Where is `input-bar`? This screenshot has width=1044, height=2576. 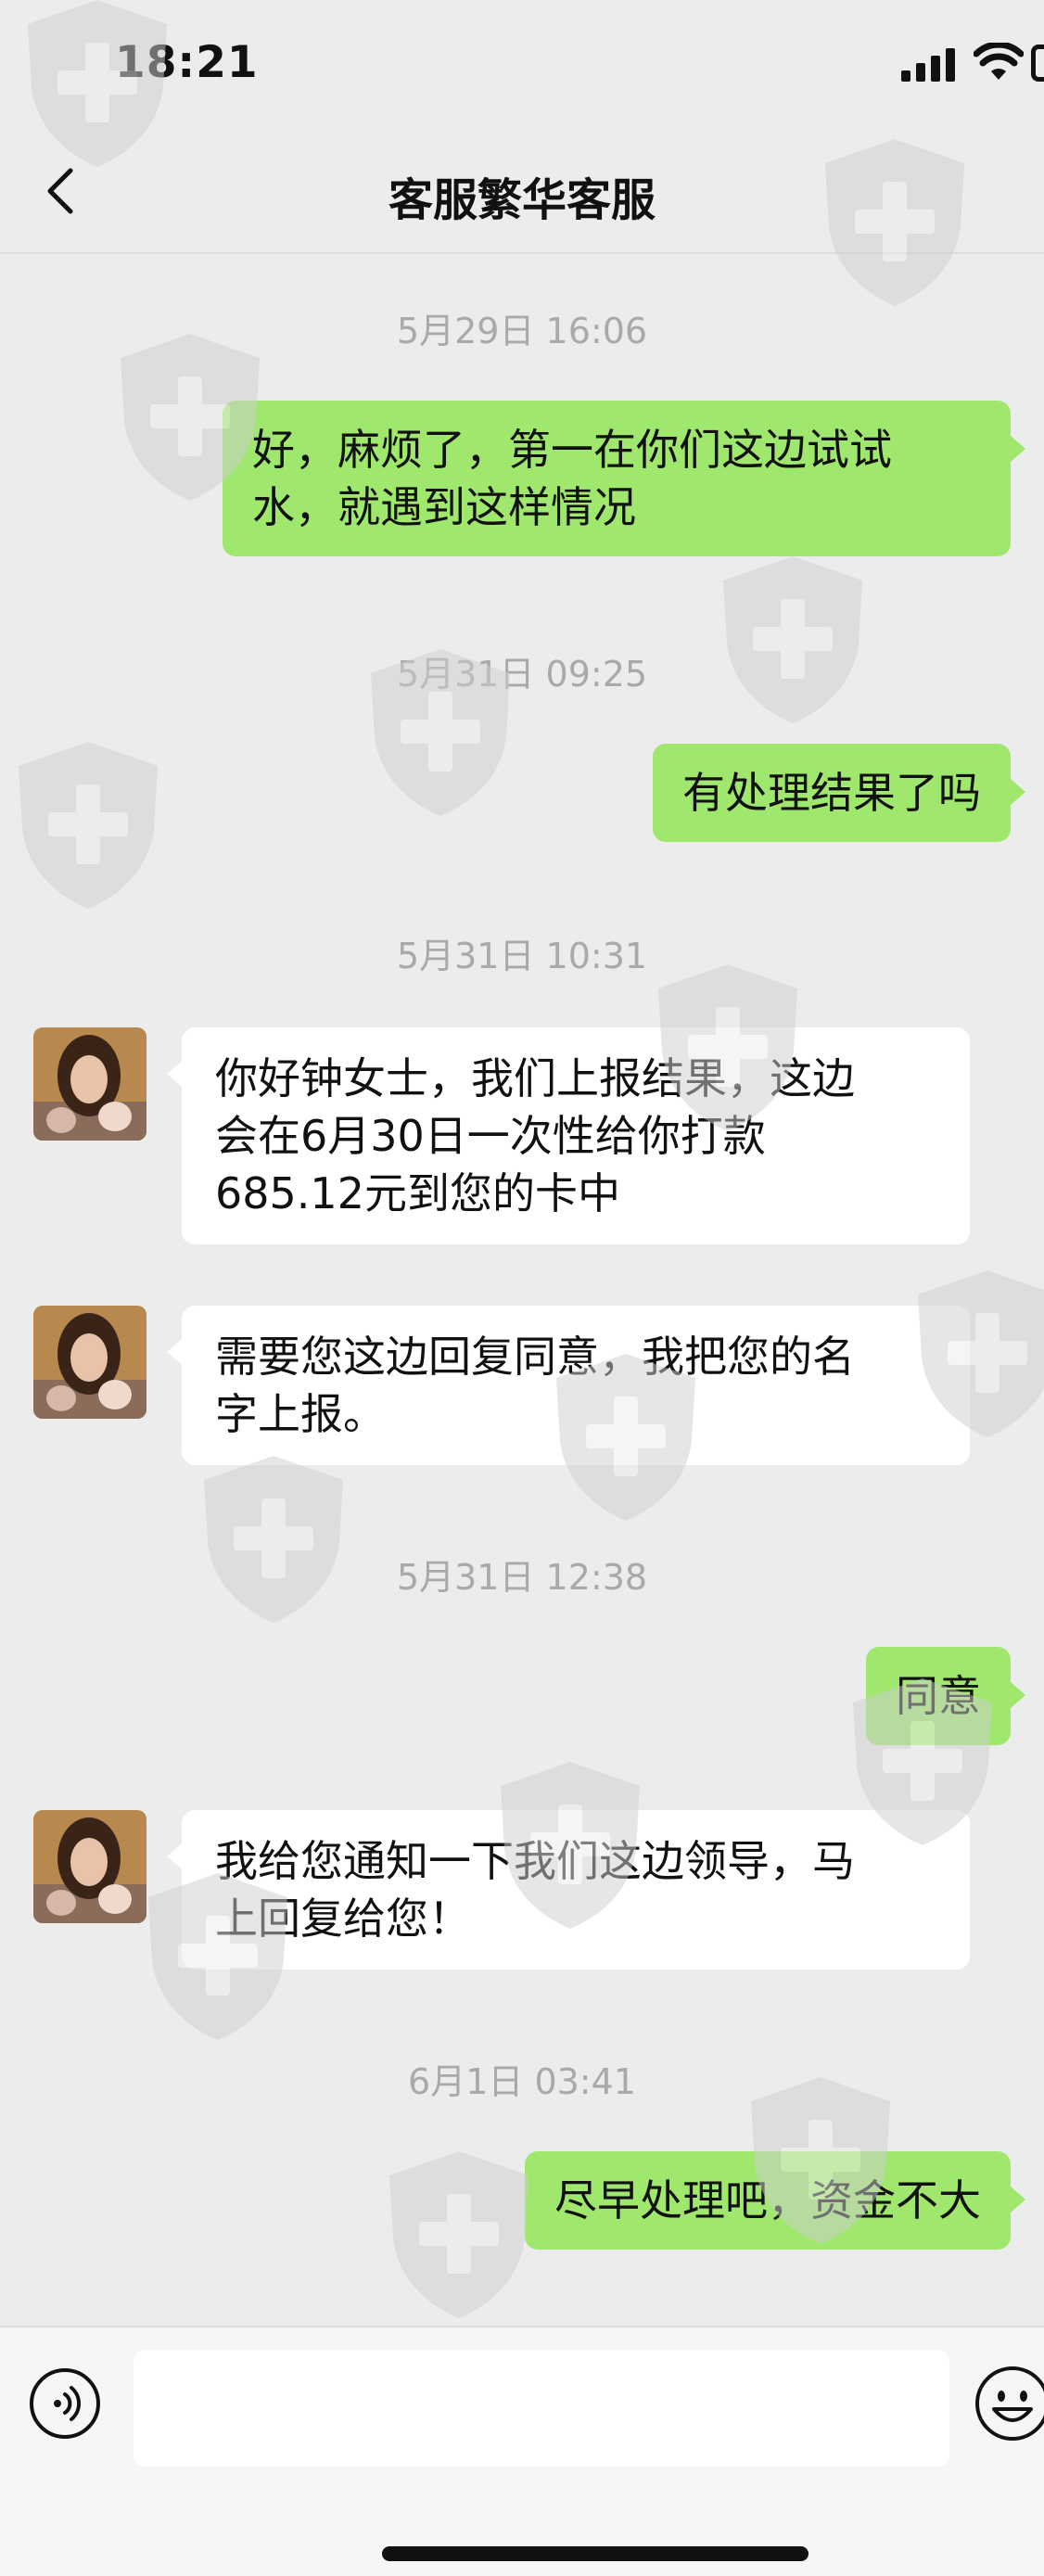 input-bar is located at coordinates (522, 2451).